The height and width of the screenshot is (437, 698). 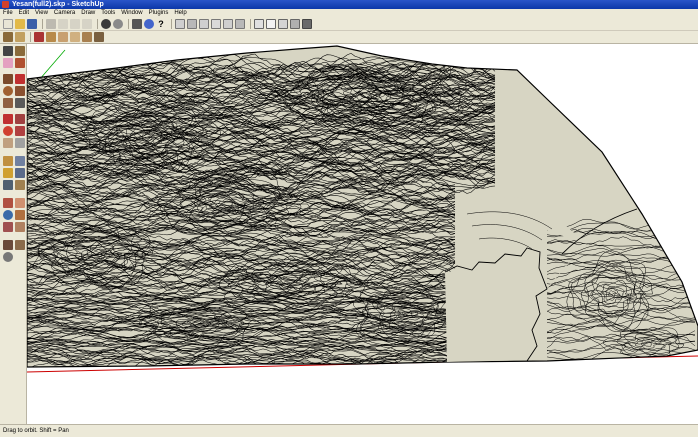 I want to click on make-component-icon, so click(x=20, y=51).